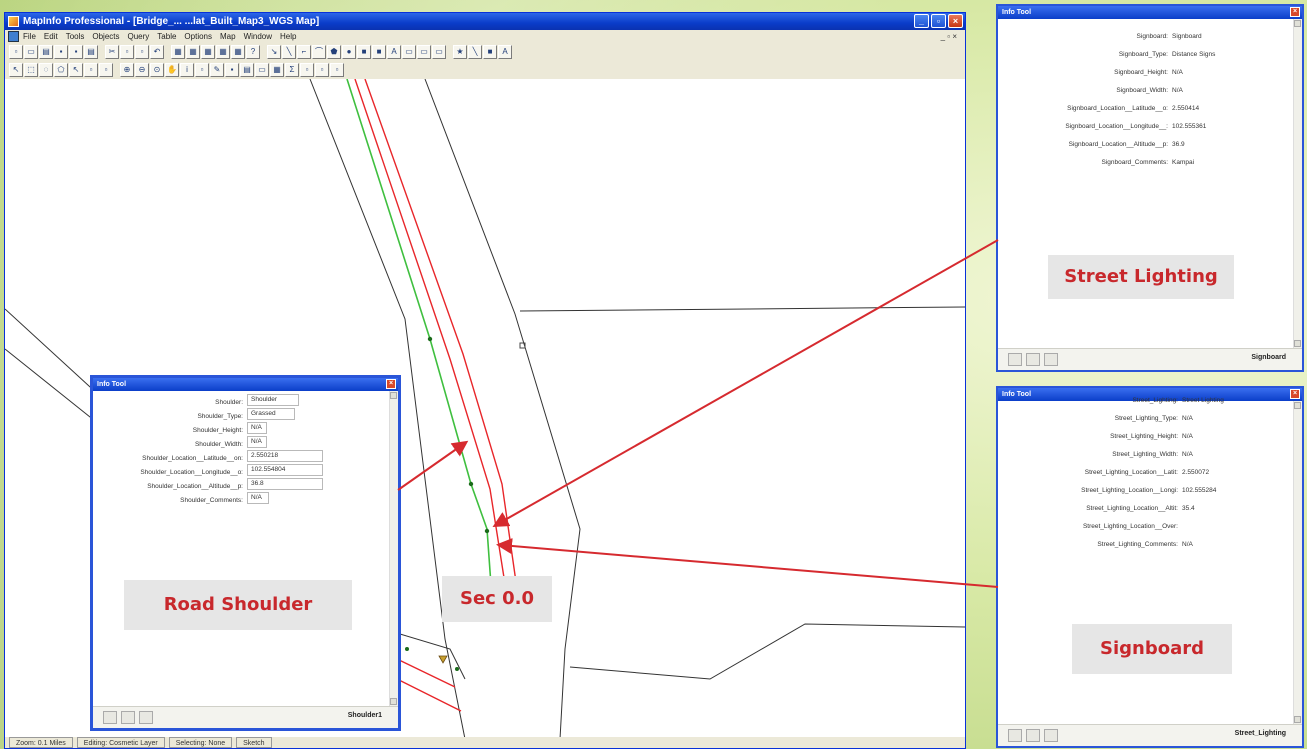  I want to click on arrow-to-signboard, so click(747, 563).